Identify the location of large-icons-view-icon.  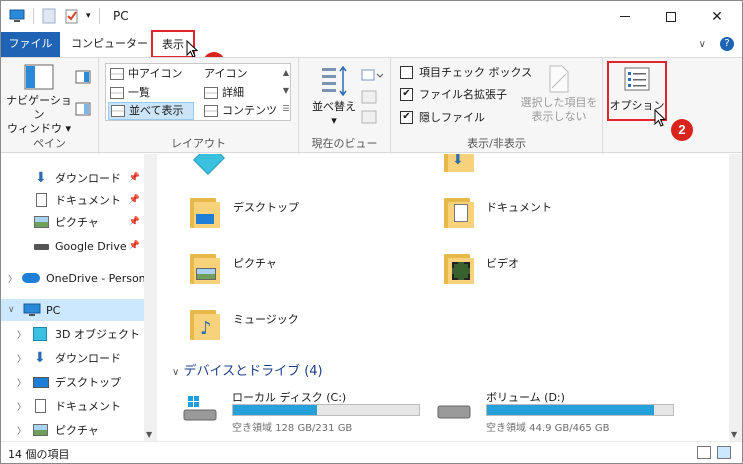
(724, 452).